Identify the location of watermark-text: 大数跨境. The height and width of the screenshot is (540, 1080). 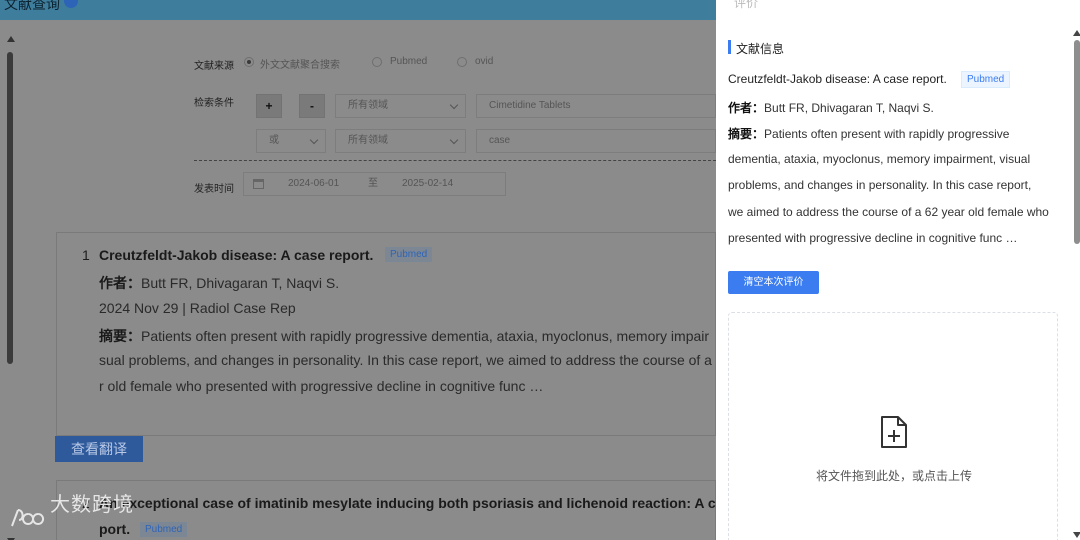
(92, 505).